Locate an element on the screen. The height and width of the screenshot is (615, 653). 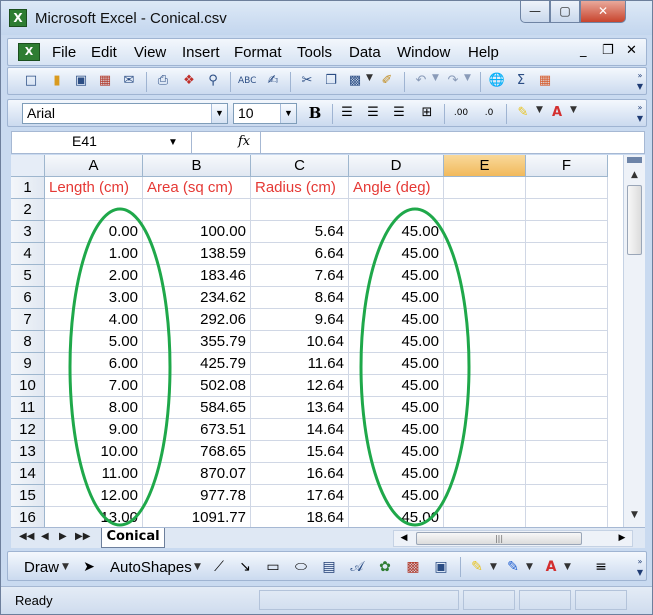
cell-e16 is located at coordinates (485, 517).